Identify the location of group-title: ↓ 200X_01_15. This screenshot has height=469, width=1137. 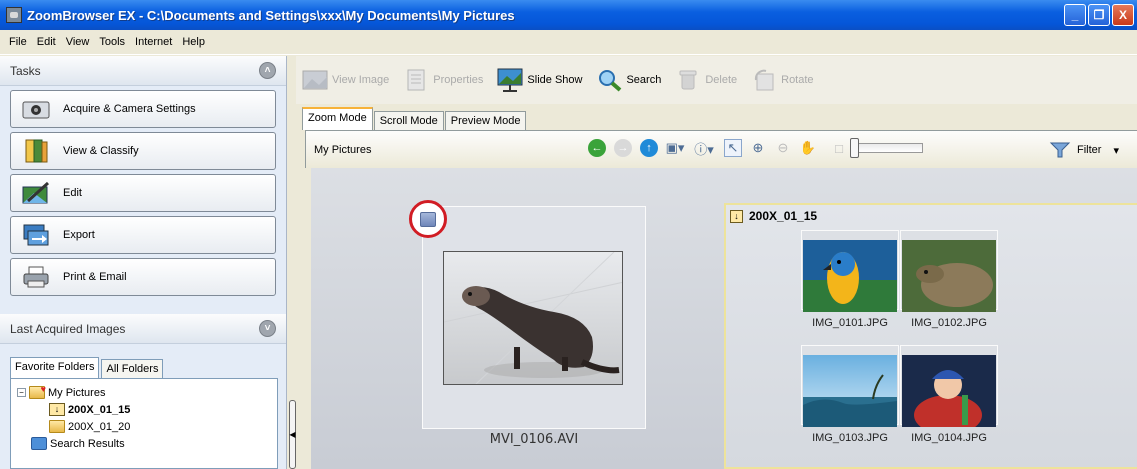
(773, 216).